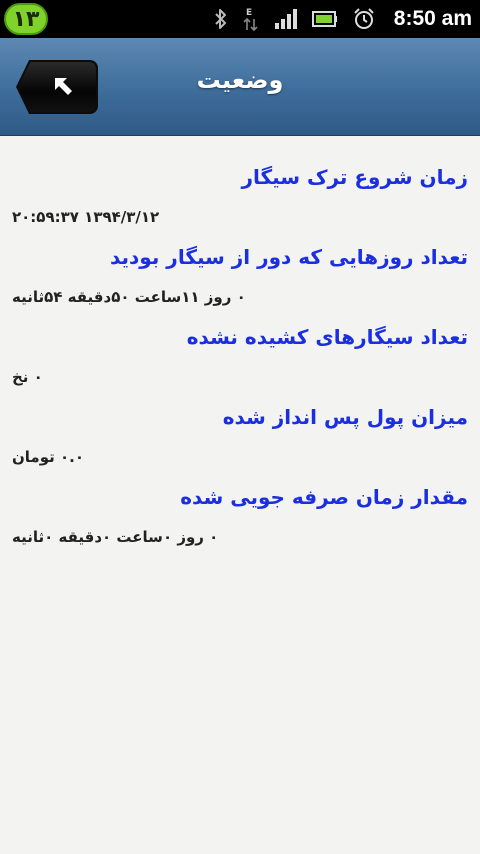 Image resolution: width=480 pixels, height=854 pixels. What do you see at coordinates (324, 497) in the screenshot?
I see `item-label: مقدار زمان صرفه جویی شده` at bounding box center [324, 497].